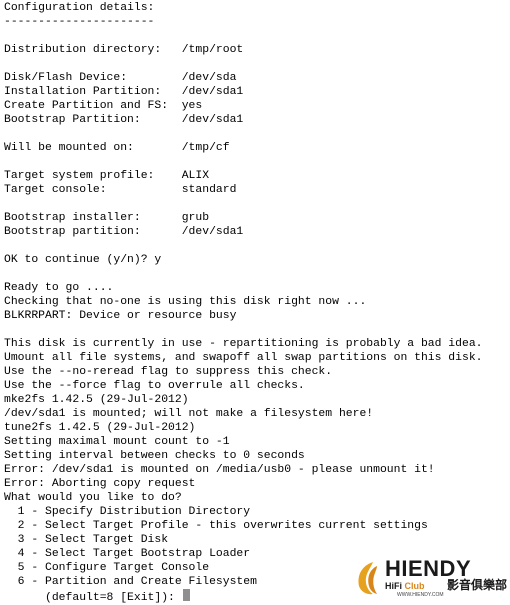 This screenshot has height=605, width=510. What do you see at coordinates (103, 106) in the screenshot?
I see `terminal-line: Create Partition and FS: yes` at bounding box center [103, 106].